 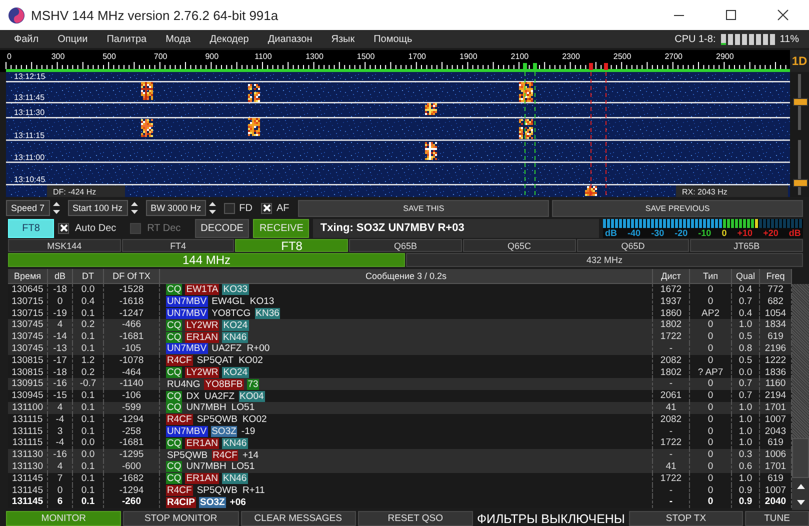 What do you see at coordinates (400, 325) in the screenshot?
I see `table-row: 130745 4 0.2 -466 CQ LY2WR KO24 1802 0 1.0 1834` at bounding box center [400, 325].